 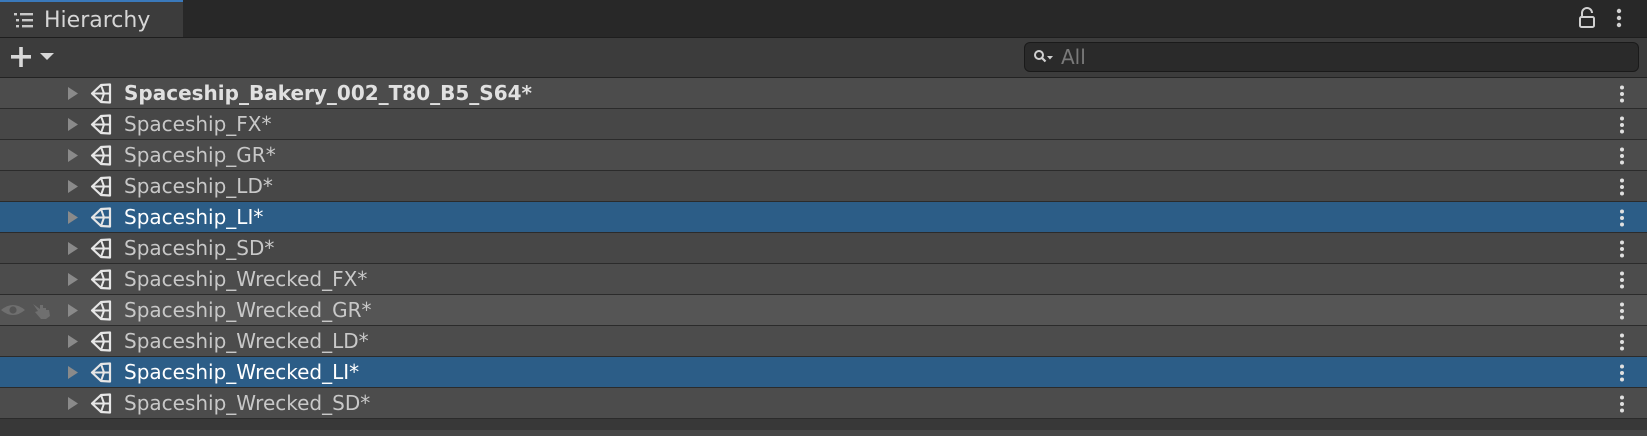 I want to click on hierarchy-row: Spaceship_Wrecked_LD*, so click(x=823, y=341).